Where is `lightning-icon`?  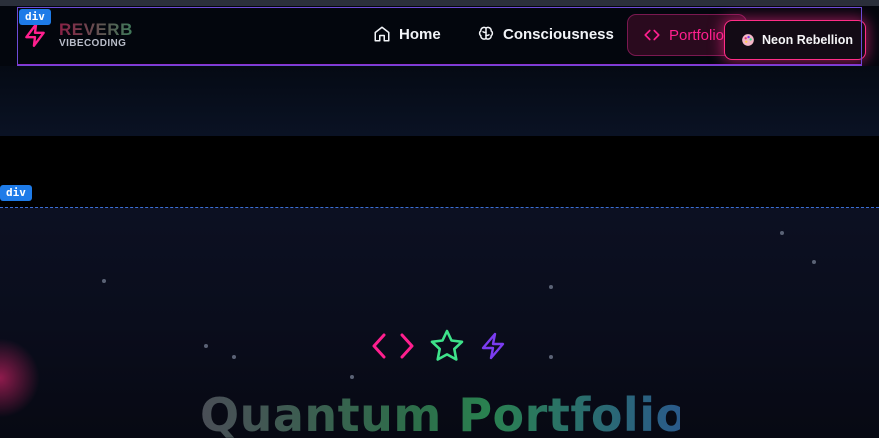
lightning-icon is located at coordinates (493, 346).